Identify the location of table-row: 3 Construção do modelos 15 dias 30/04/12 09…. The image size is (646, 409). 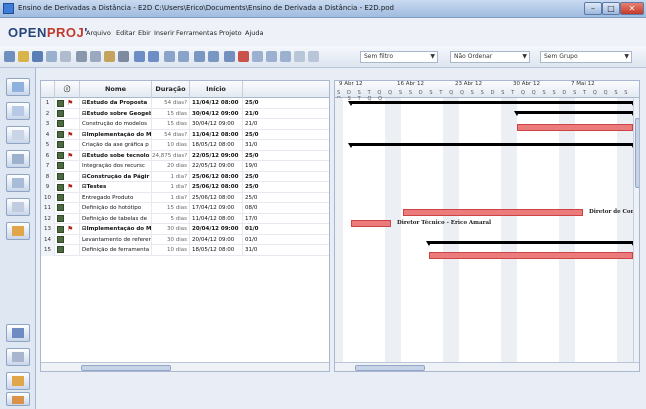
(185, 124).